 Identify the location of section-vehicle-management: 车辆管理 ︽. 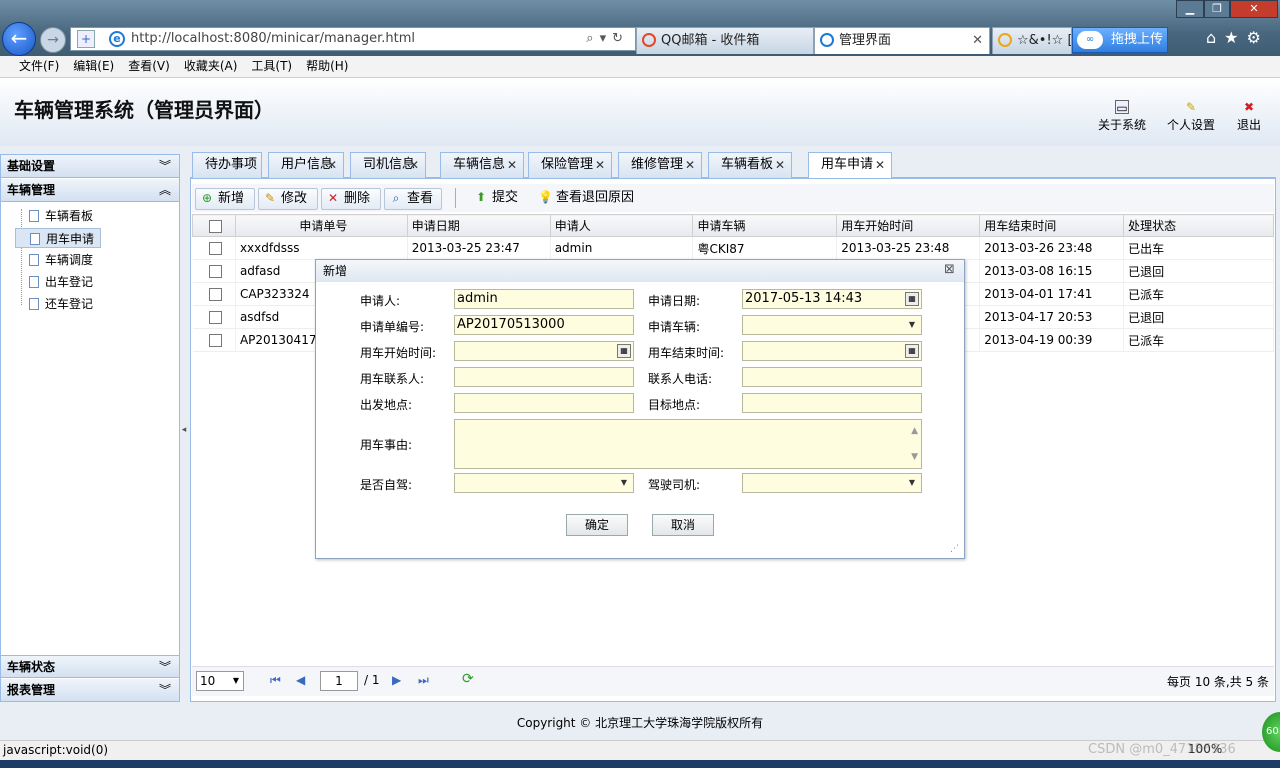
(90, 190).